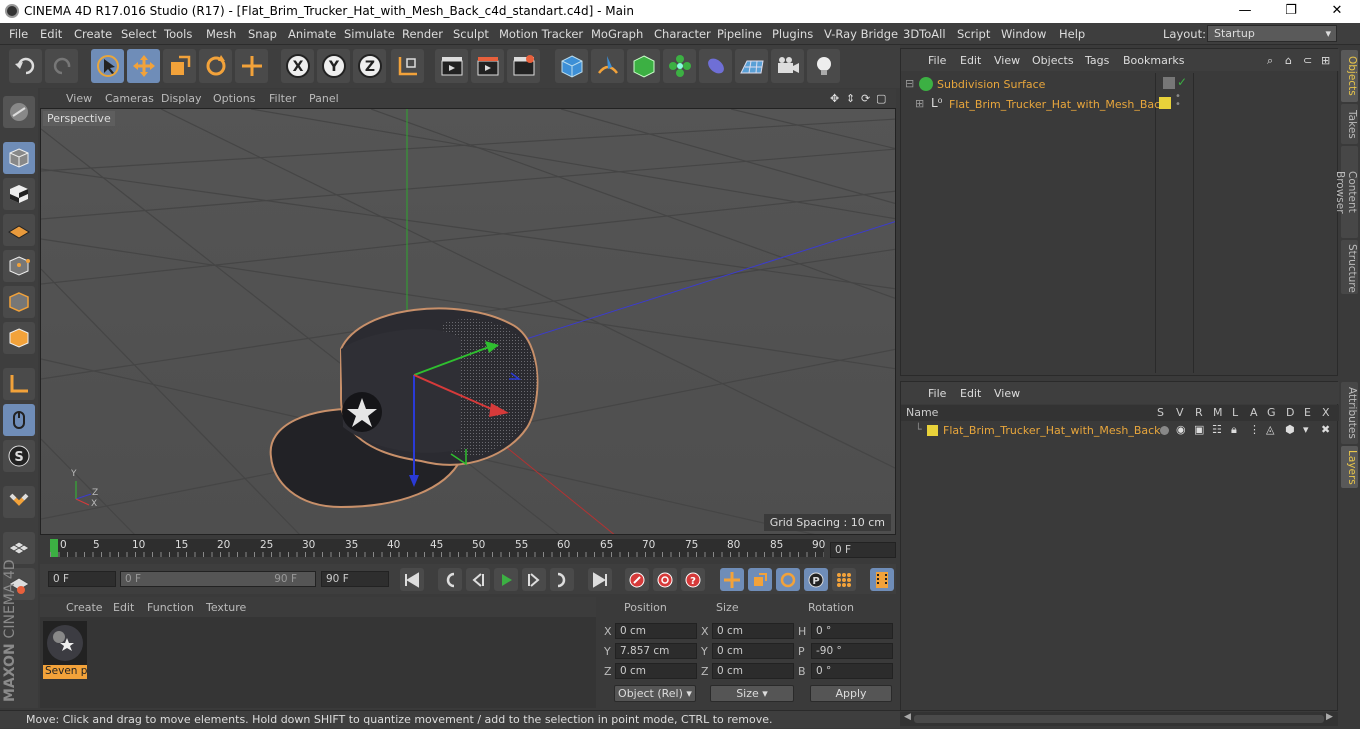  Describe the element at coordinates (909, 83) in the screenshot. I see `collapse-icon: ⊟` at that location.